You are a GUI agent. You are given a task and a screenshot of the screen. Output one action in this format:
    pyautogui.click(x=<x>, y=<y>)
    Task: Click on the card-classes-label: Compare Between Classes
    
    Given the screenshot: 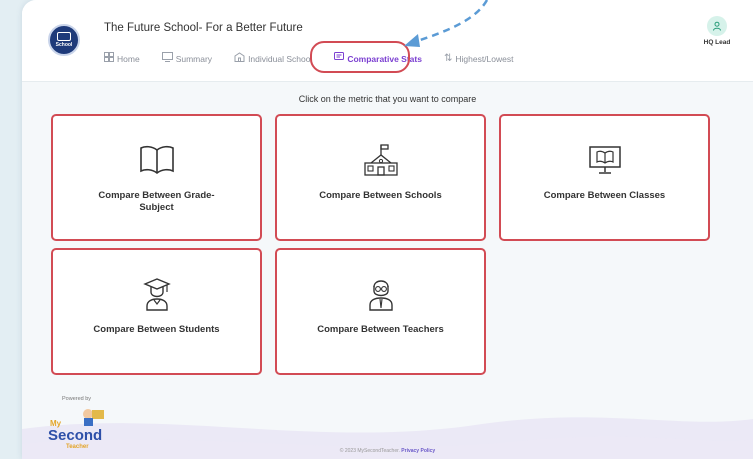 What is the action you would take?
    pyautogui.click(x=604, y=195)
    